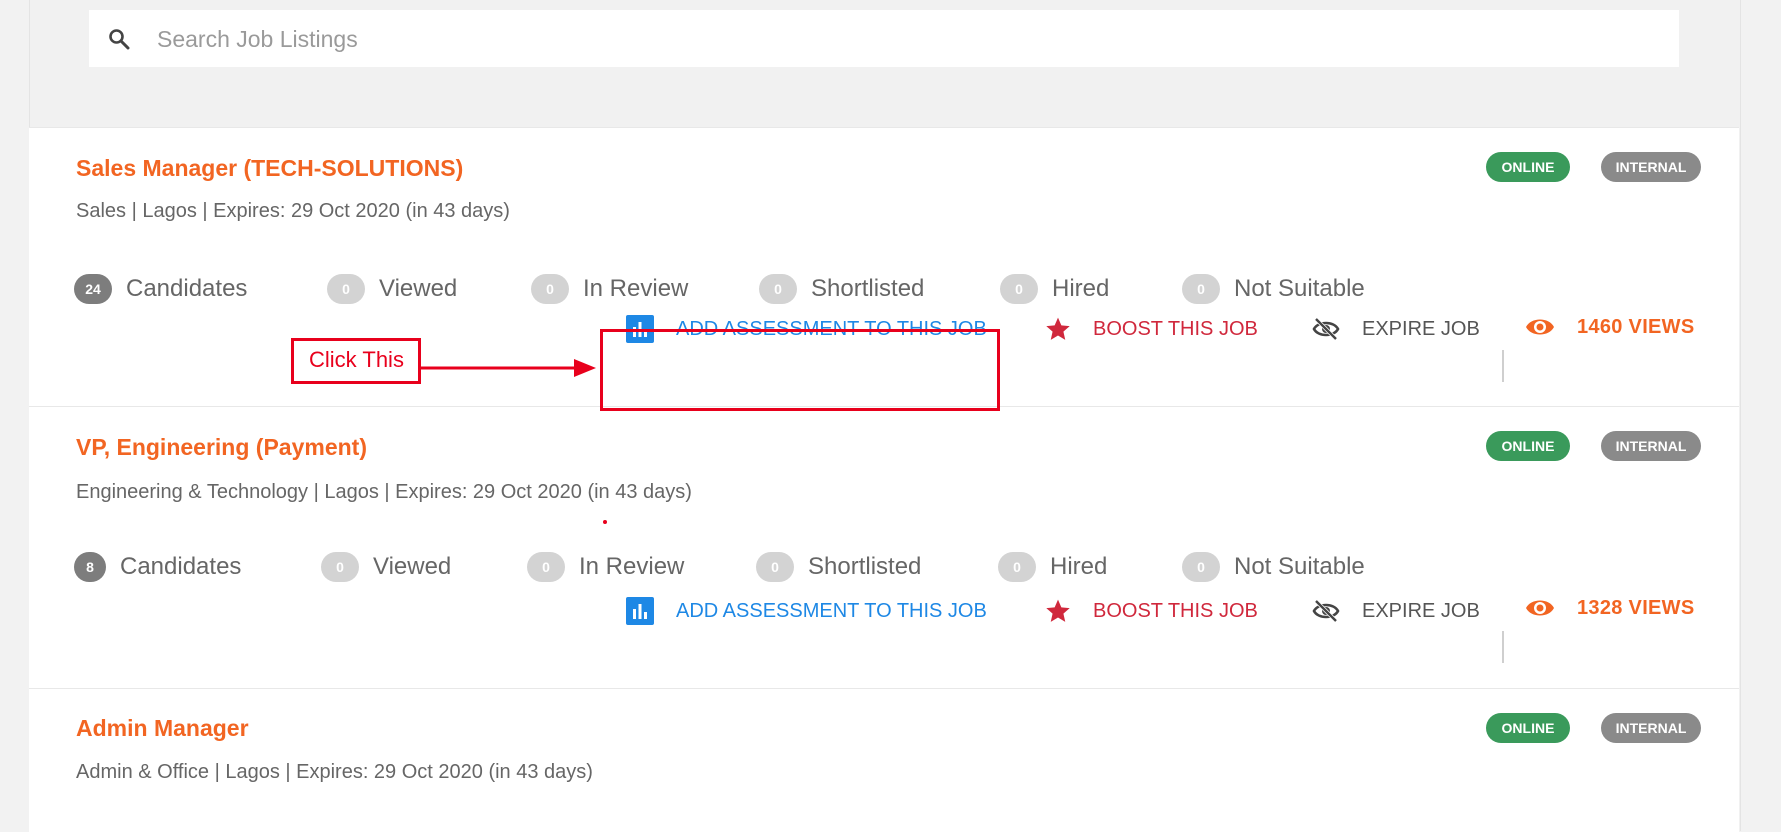  What do you see at coordinates (93, 289) in the screenshot?
I see `count-badge: 24` at bounding box center [93, 289].